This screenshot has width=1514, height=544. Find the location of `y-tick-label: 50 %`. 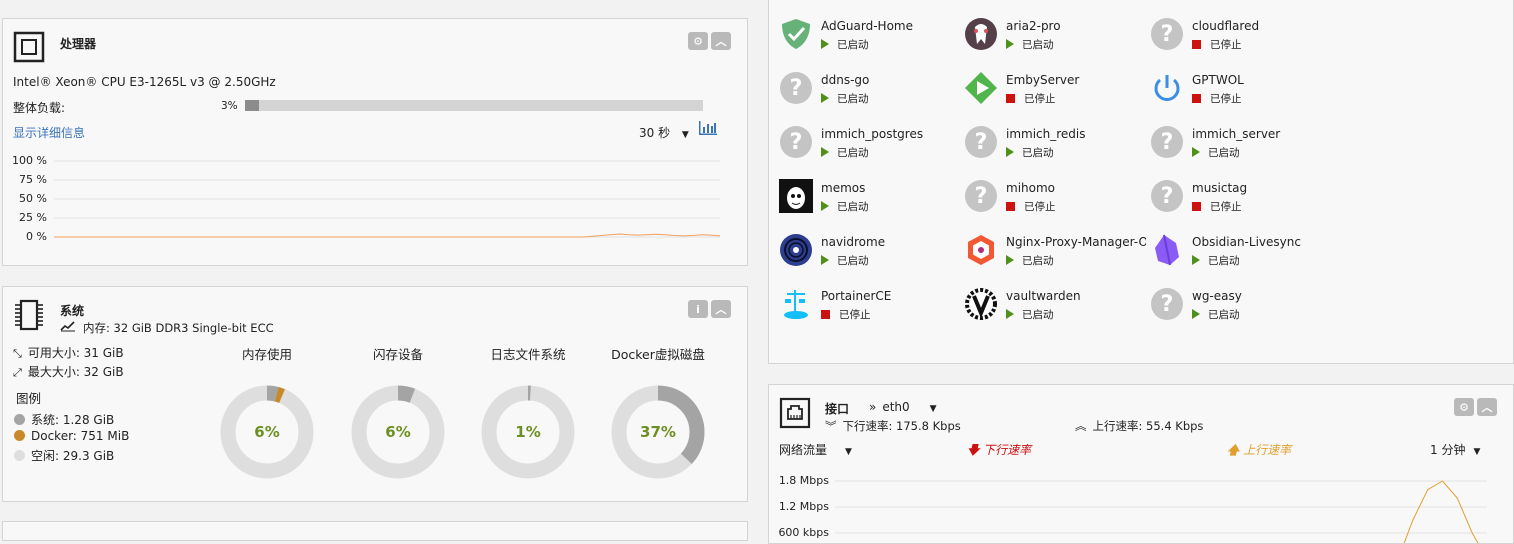

y-tick-label: 50 % is located at coordinates (33, 198).